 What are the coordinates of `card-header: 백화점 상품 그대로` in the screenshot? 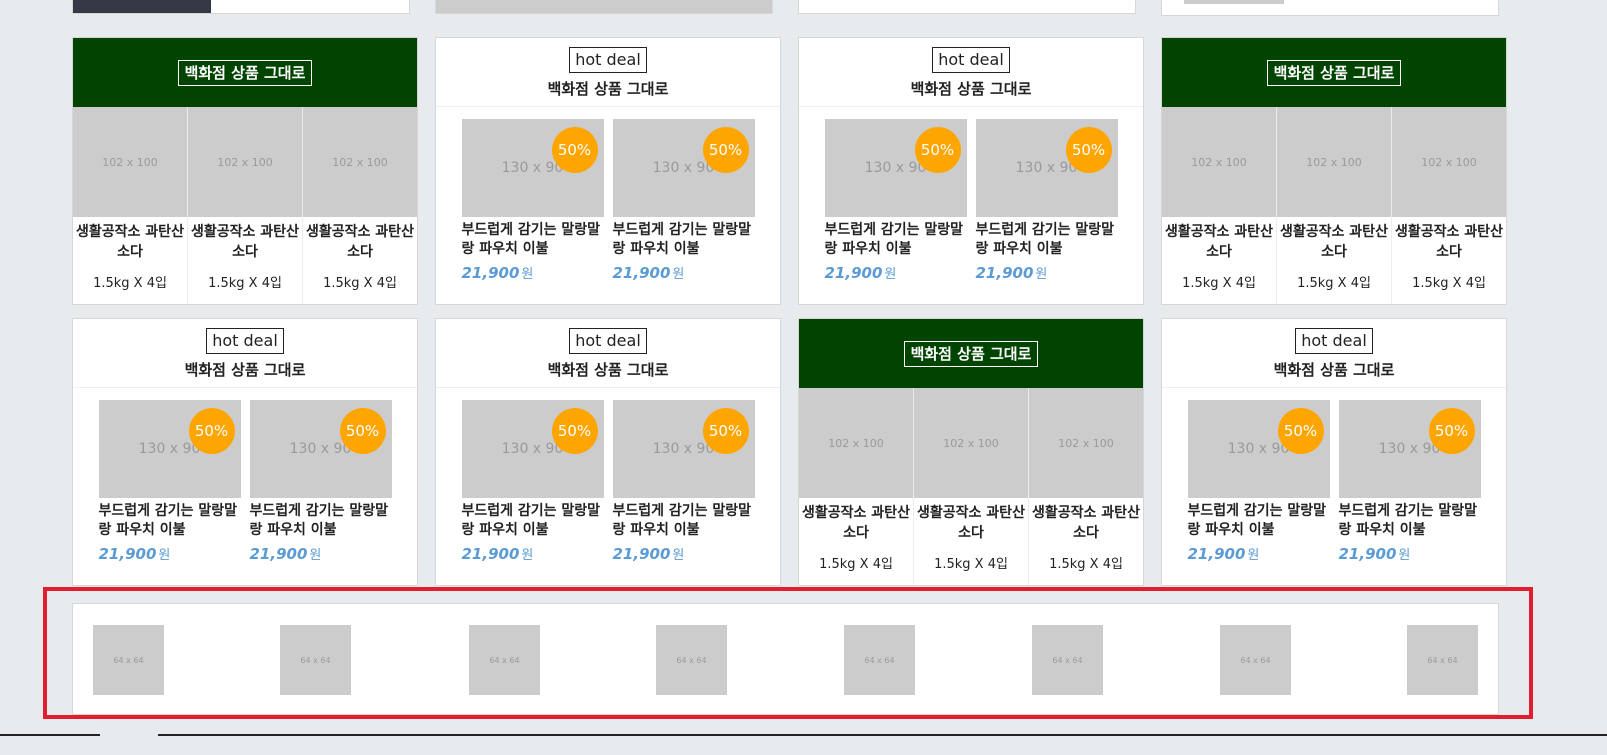 It's located at (1334, 72).